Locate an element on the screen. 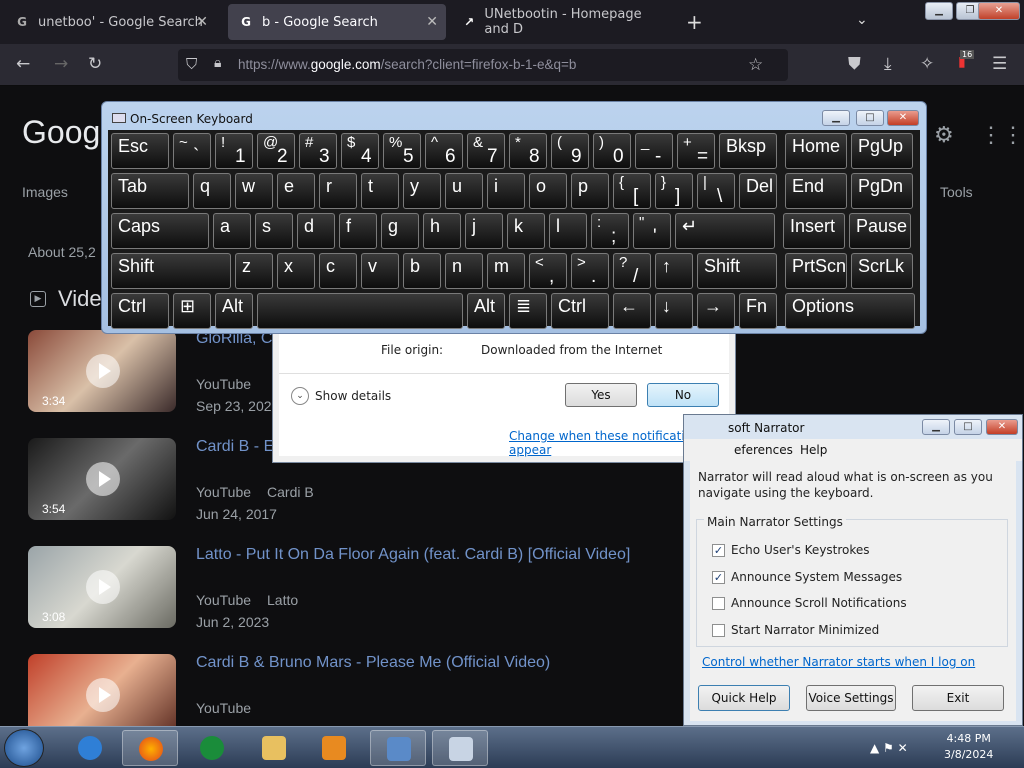  key-f: f is located at coordinates (358, 231).